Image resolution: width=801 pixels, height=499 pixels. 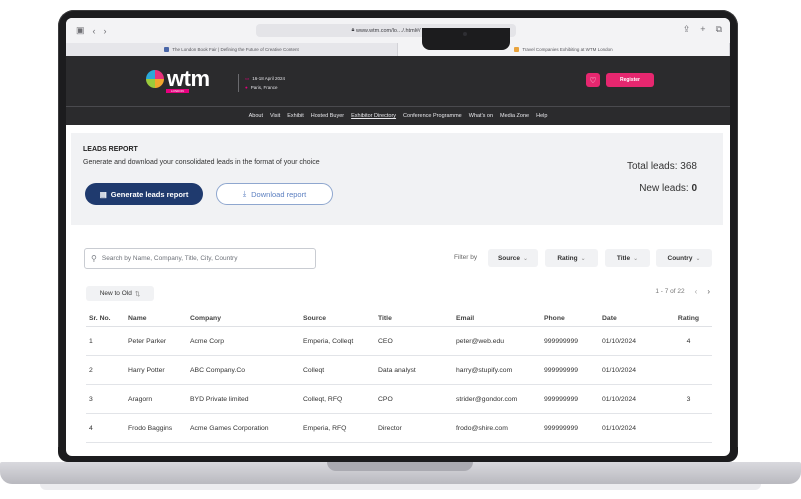 I want to click on location-pin-icon: ●, so click(x=246, y=87).